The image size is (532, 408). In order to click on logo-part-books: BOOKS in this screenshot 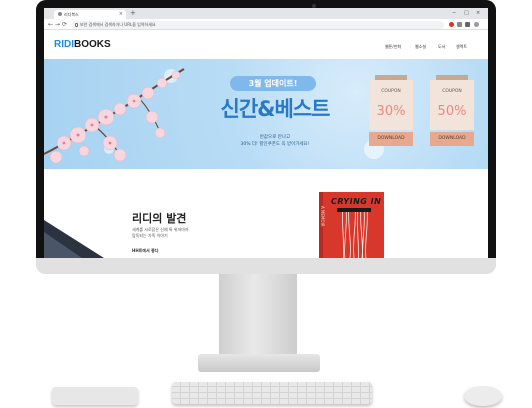, I will do `click(92, 44)`.